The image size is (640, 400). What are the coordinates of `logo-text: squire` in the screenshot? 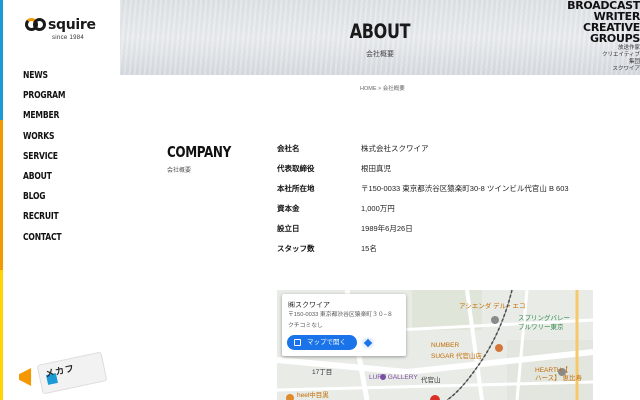 It's located at (72, 25).